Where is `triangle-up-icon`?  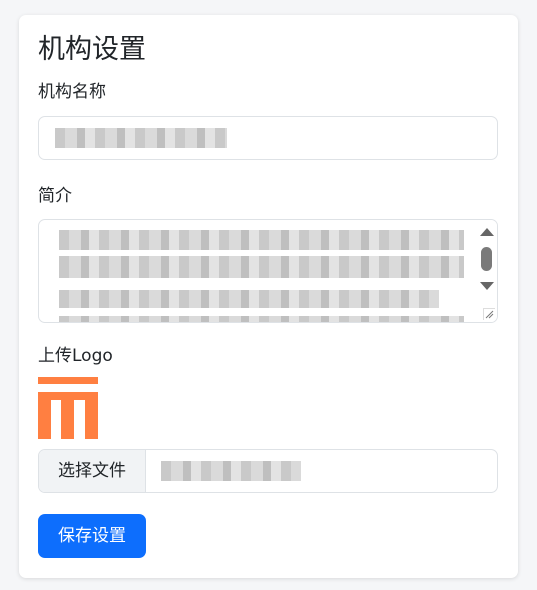 triangle-up-icon is located at coordinates (487, 232).